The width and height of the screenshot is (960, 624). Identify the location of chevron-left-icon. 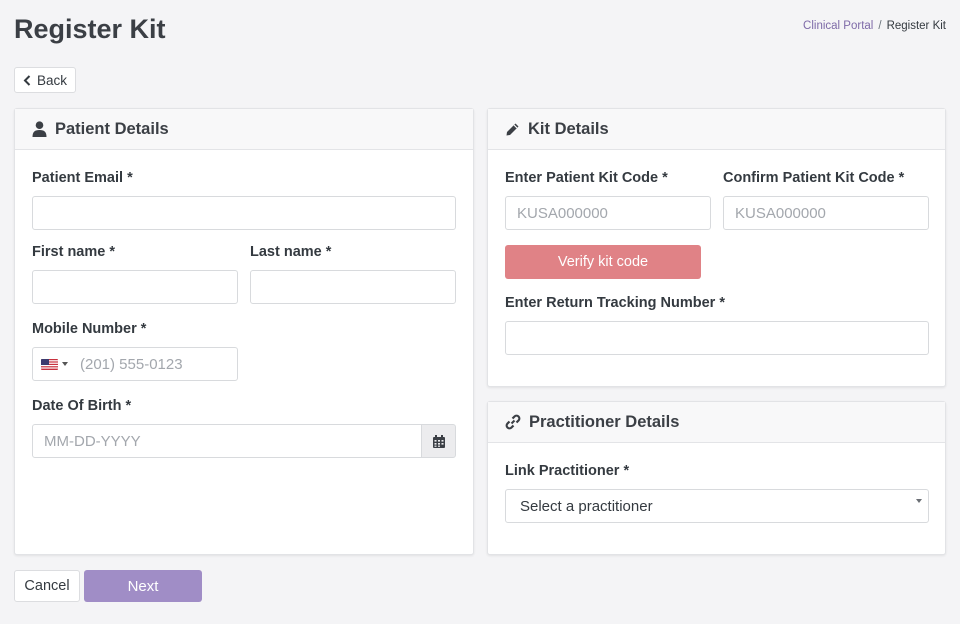
(27, 80).